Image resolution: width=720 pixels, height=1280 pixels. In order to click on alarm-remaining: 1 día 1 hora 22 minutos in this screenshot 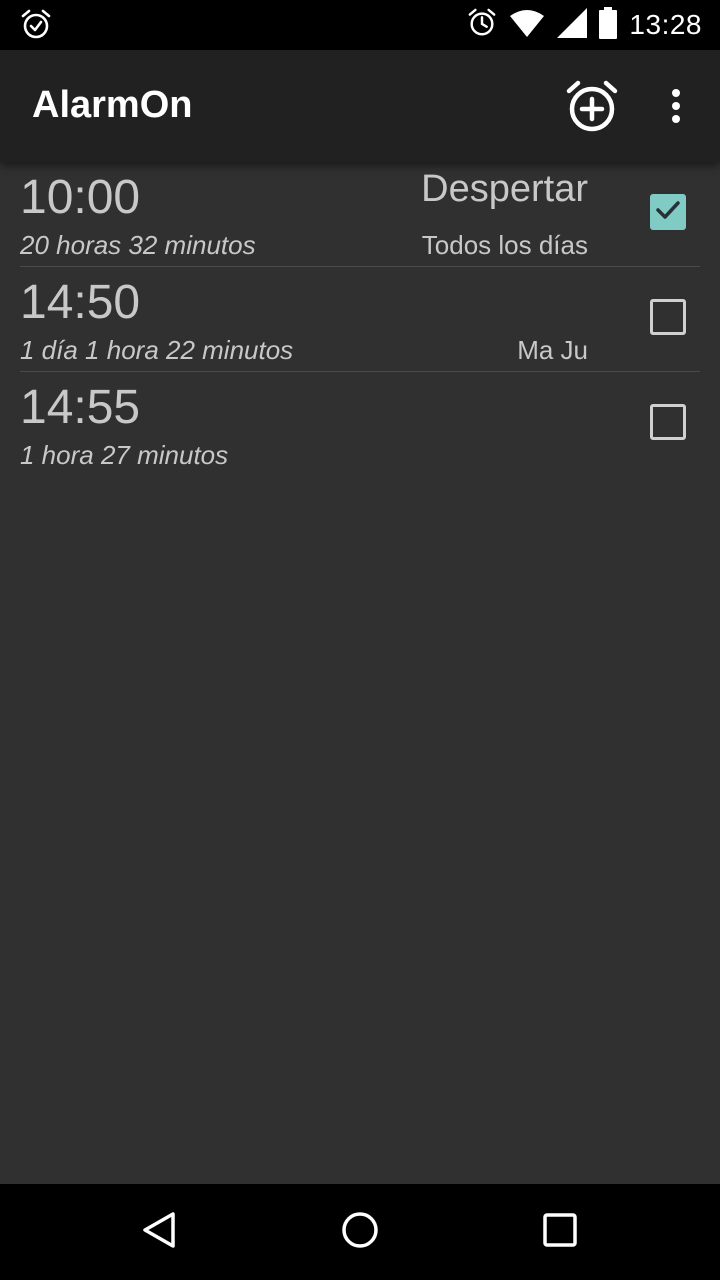, I will do `click(157, 350)`.